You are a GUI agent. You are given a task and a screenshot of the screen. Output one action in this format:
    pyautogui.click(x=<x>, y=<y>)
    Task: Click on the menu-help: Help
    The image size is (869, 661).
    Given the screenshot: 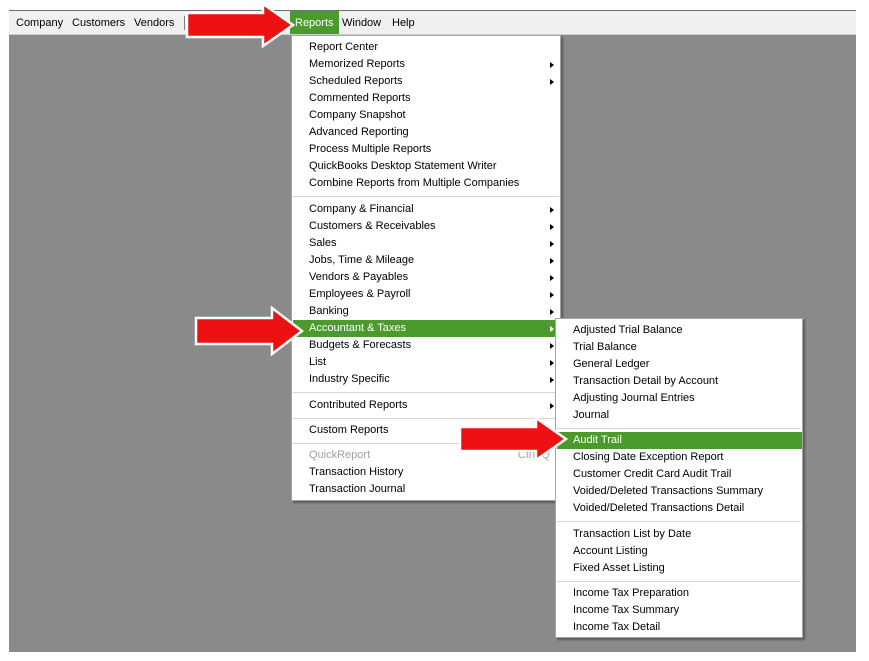 What is the action you would take?
    pyautogui.click(x=403, y=22)
    